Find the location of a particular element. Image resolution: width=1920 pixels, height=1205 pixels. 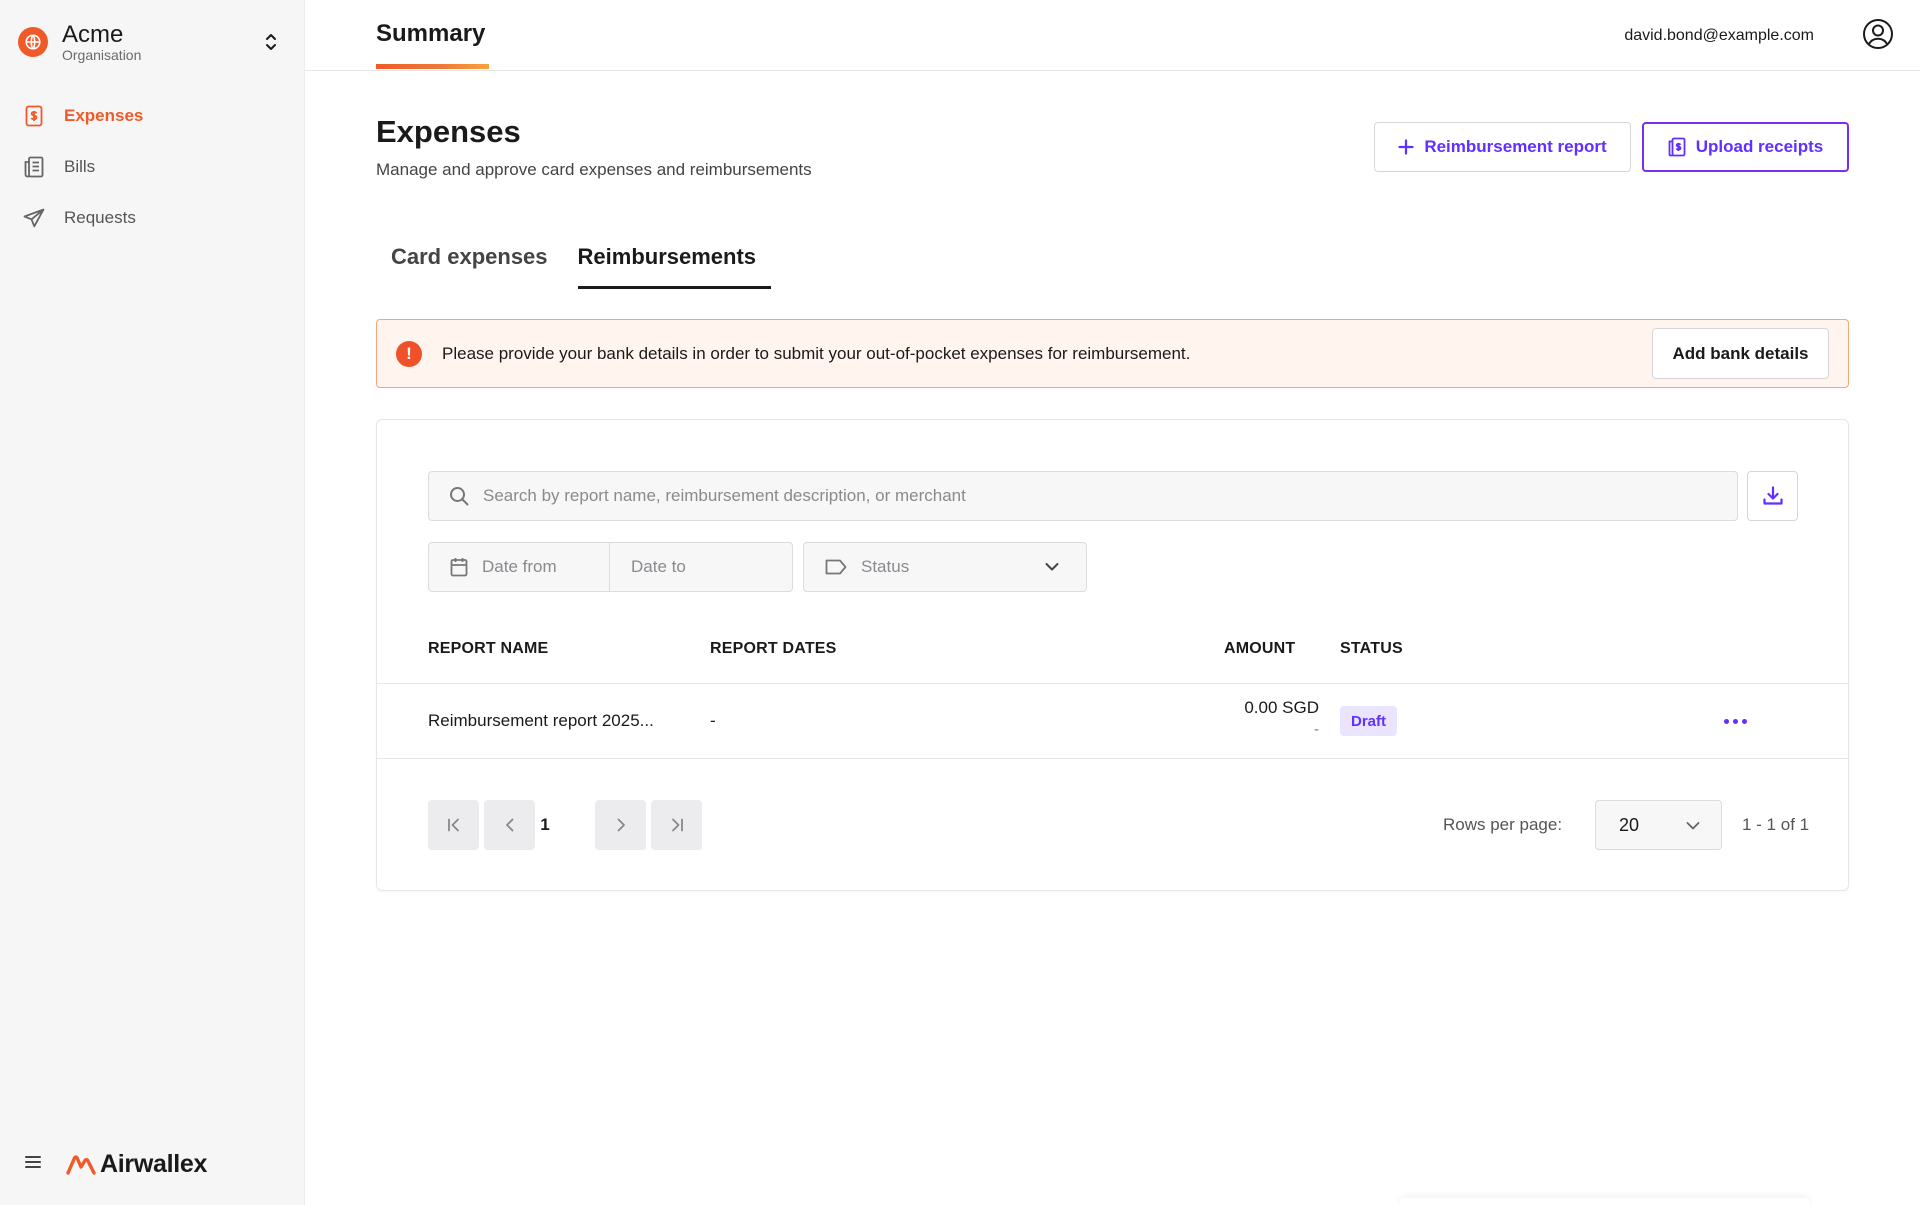

chevron-right-icon is located at coordinates (621, 825).